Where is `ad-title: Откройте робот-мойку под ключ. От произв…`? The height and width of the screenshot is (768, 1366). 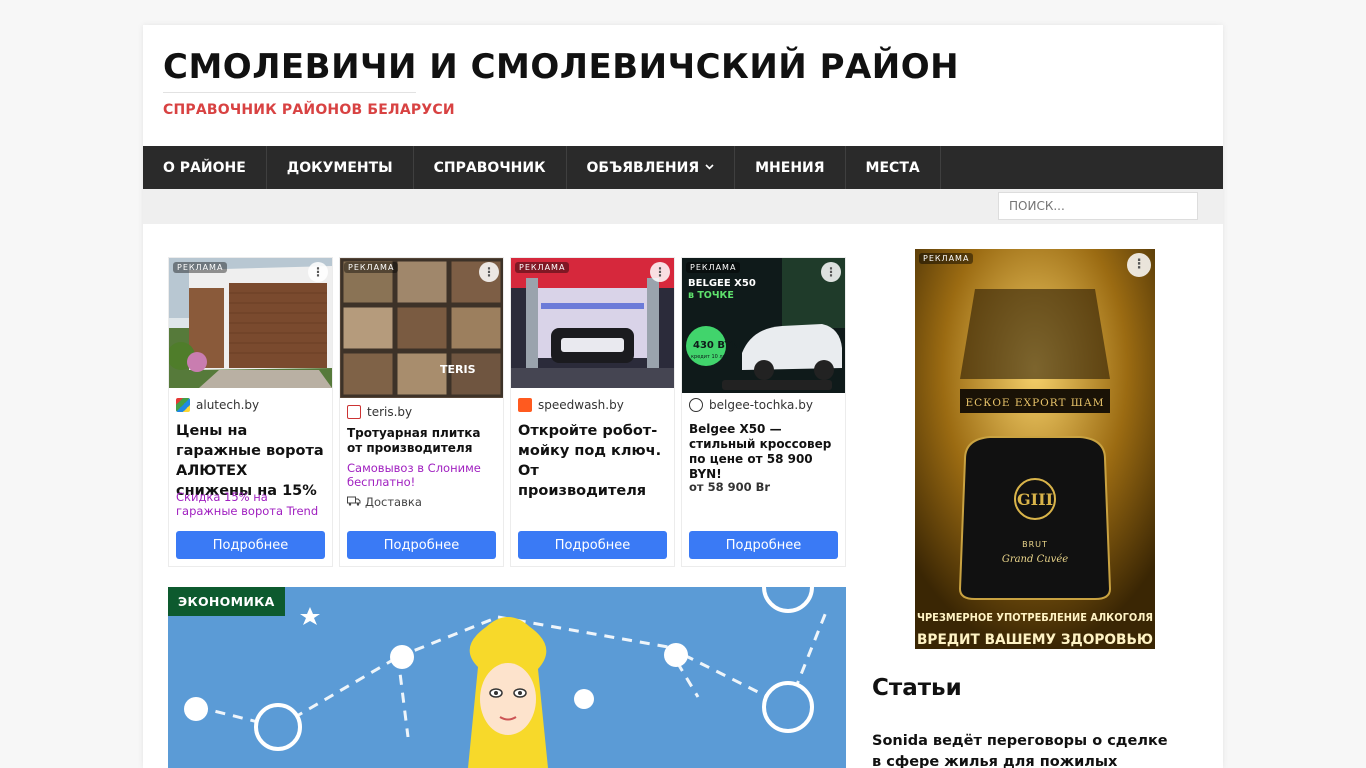 ad-title: Откройте робот-мойку под ключ. От произв… is located at coordinates (594, 461).